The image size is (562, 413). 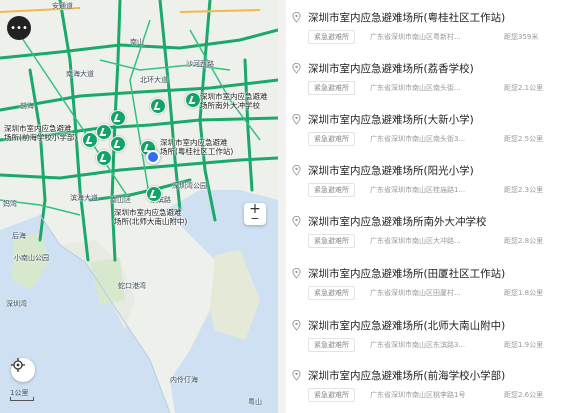 What do you see at coordinates (151, 217) in the screenshot?
I see `shelter-label: 深圳市室内应急避难 场所(北师大南山附中)` at bounding box center [151, 217].